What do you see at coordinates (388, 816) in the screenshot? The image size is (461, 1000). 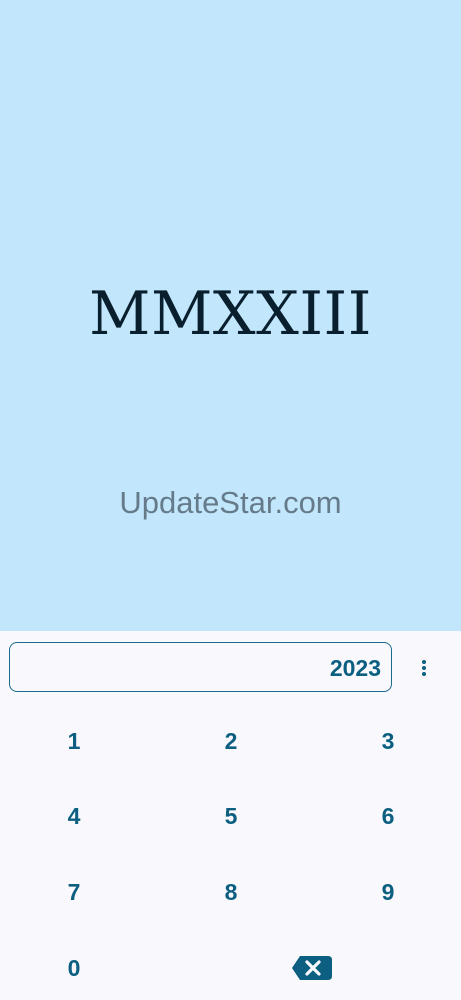 I see `key-6: 6` at bounding box center [388, 816].